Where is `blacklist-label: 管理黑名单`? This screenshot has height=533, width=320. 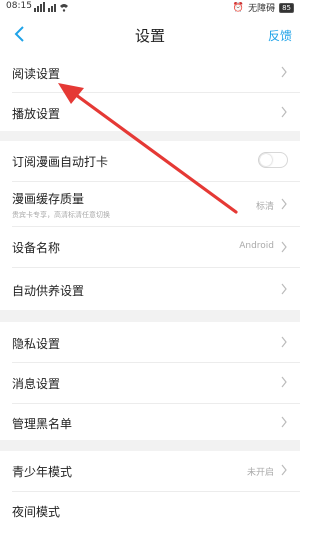
blacklist-label: 管理黑名单 is located at coordinates (42, 424).